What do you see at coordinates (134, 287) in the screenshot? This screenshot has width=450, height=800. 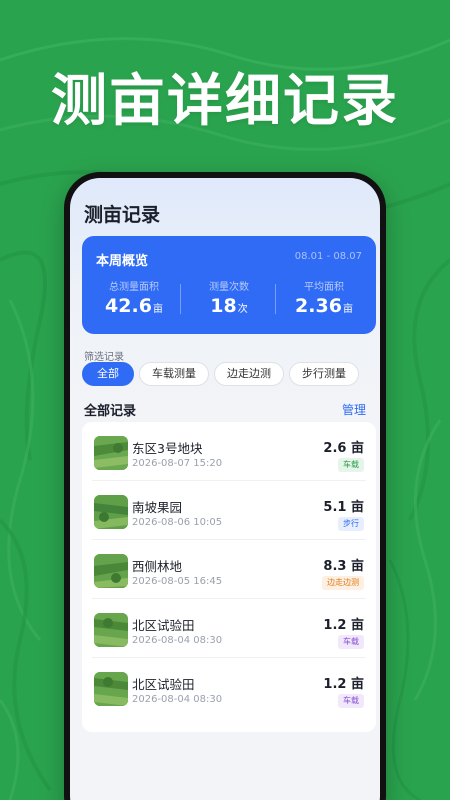 I see `stat-label: 总测量面积` at bounding box center [134, 287].